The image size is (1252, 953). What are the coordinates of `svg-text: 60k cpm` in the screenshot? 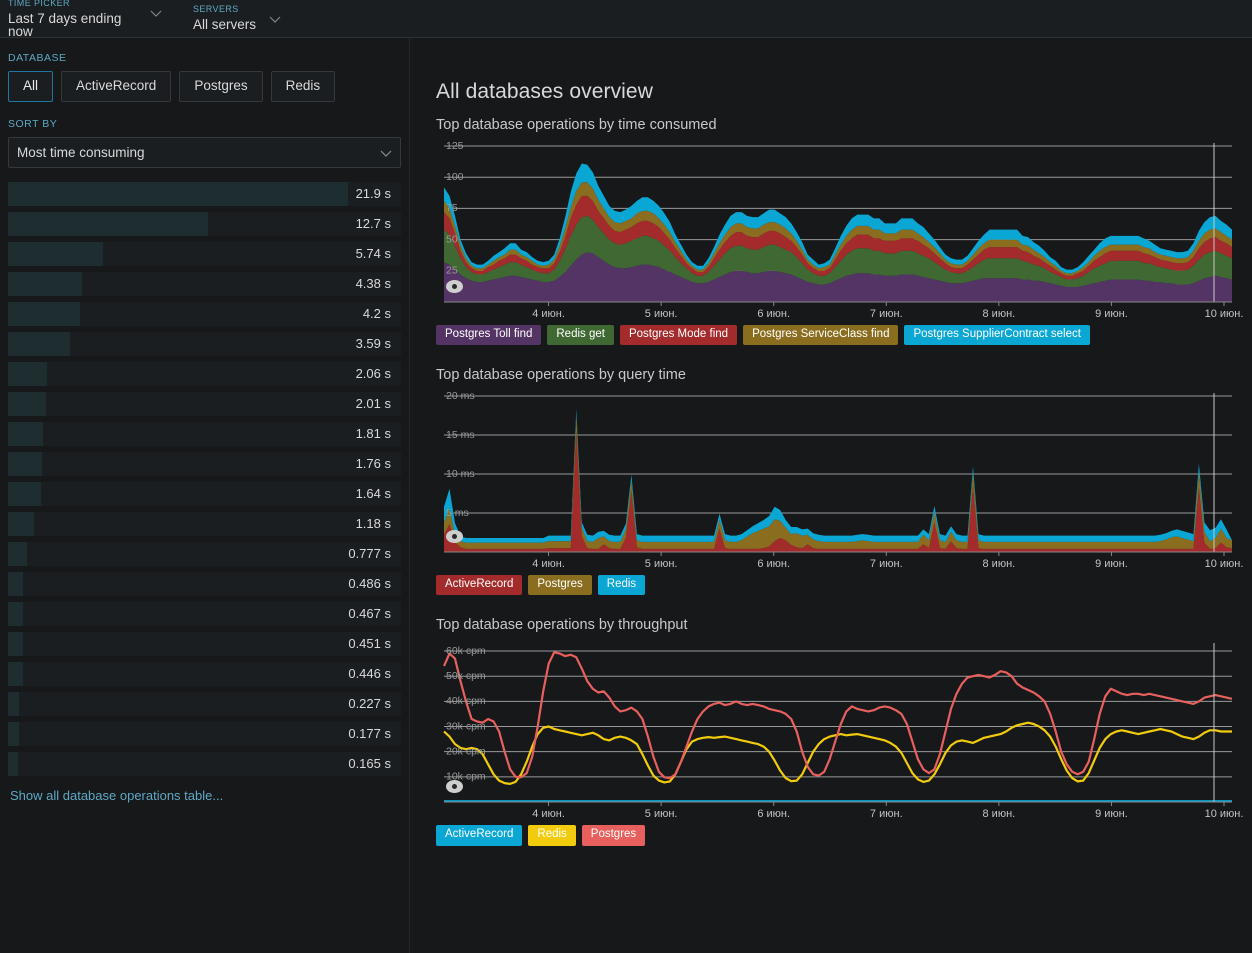 It's located at (466, 651).